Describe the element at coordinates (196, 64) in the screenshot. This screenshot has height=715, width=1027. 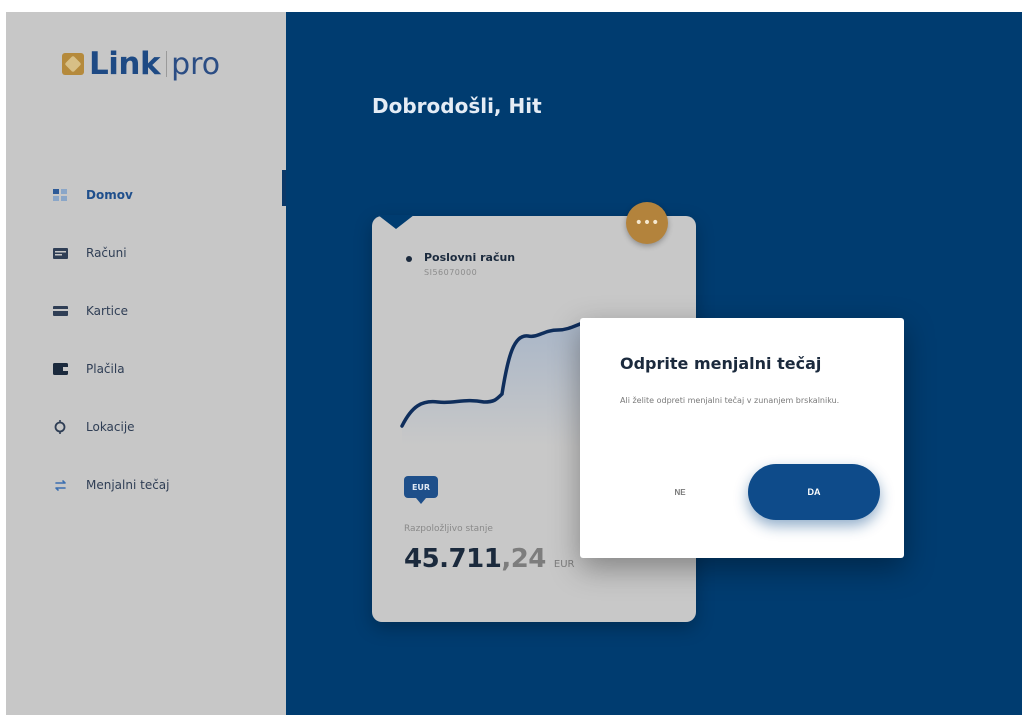
I see `logo-suffix: pro` at that location.